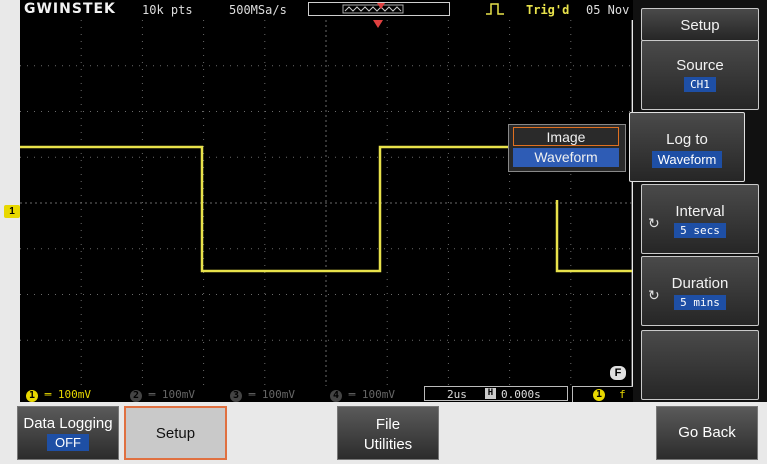 This screenshot has height=464, width=767. I want to click on ch2-scale-value: 100mV, so click(178, 394).